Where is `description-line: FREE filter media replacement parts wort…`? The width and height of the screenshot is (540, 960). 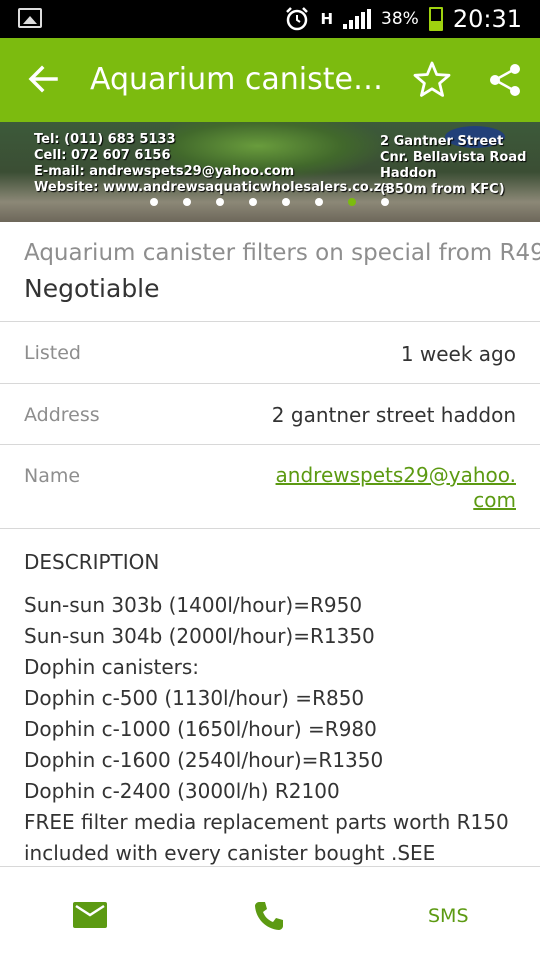 description-line: FREE filter media replacement parts wort… is located at coordinates (266, 822).